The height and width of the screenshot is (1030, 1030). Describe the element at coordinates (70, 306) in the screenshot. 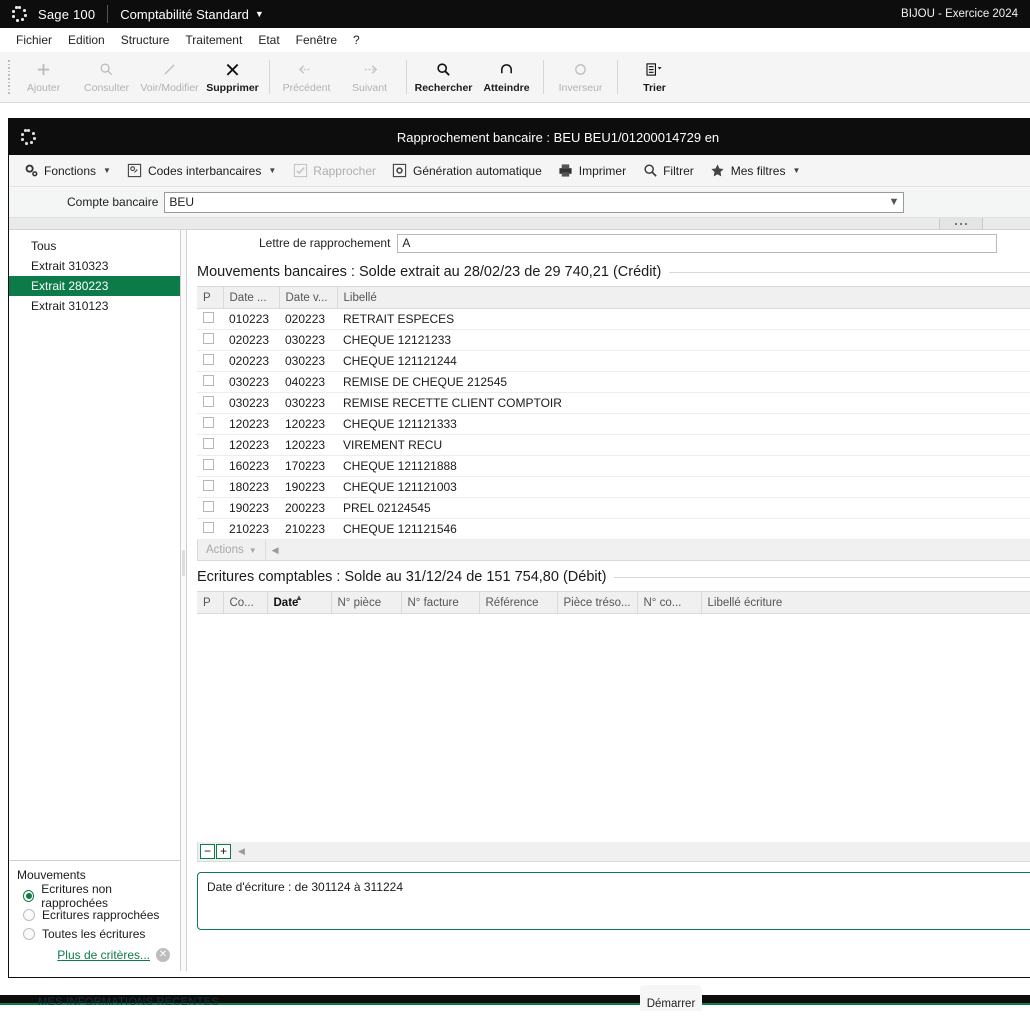

I see `statement-label: Extrait 310123` at that location.